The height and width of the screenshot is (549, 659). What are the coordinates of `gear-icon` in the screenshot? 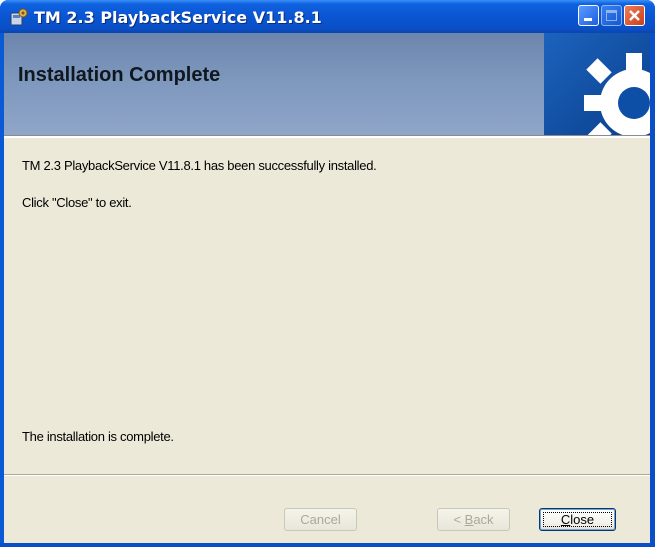 It's located at (597, 84).